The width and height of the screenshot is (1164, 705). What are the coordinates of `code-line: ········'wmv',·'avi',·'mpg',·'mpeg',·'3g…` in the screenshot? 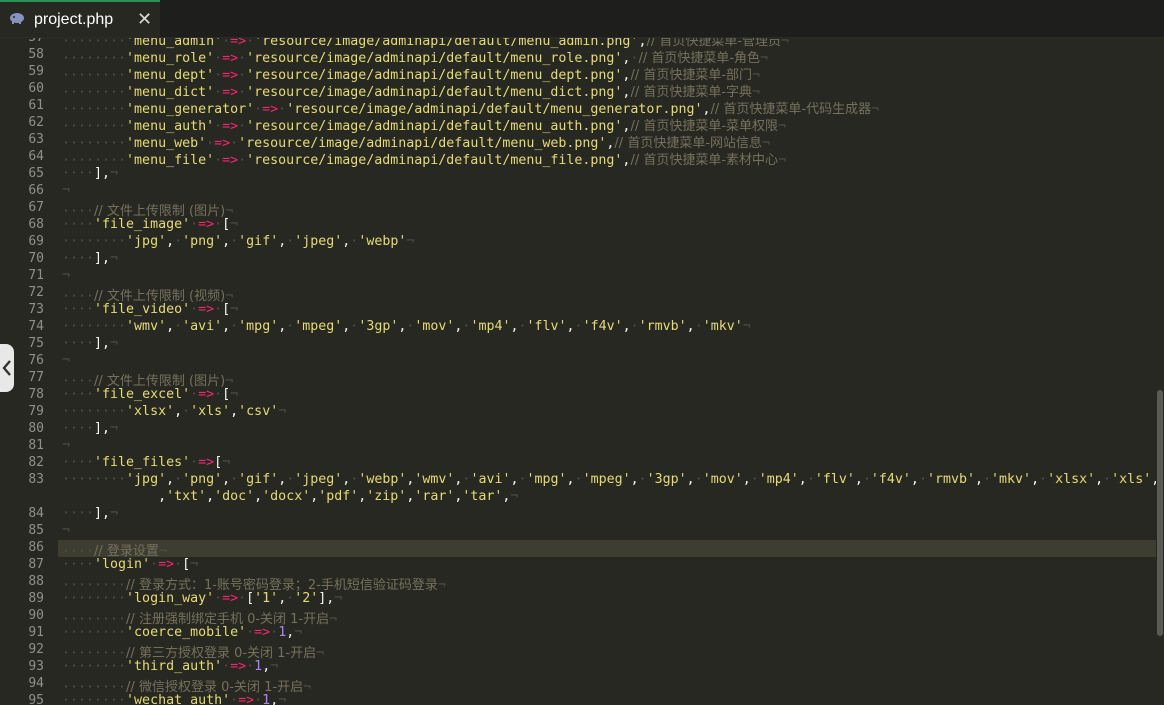 It's located at (406, 326).